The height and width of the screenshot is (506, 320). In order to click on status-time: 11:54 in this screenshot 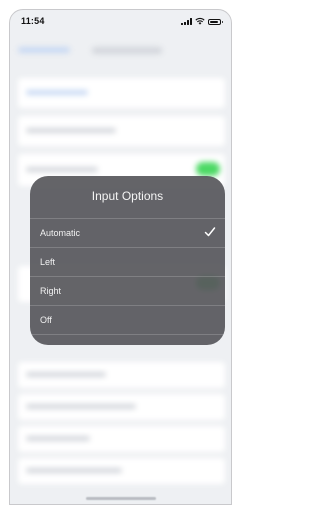, I will do `click(33, 21)`.